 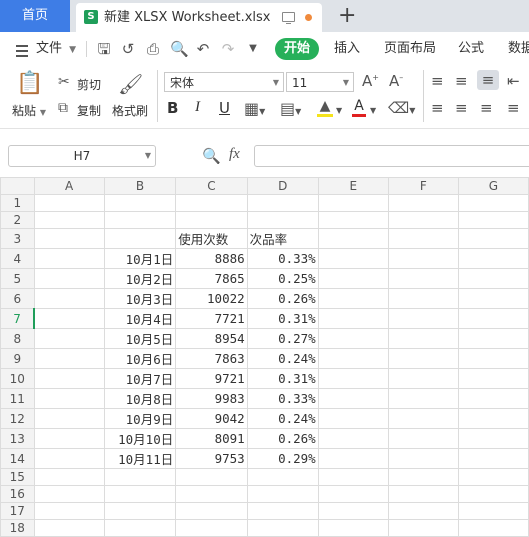 I want to click on row-header: 1, so click(x=17, y=203).